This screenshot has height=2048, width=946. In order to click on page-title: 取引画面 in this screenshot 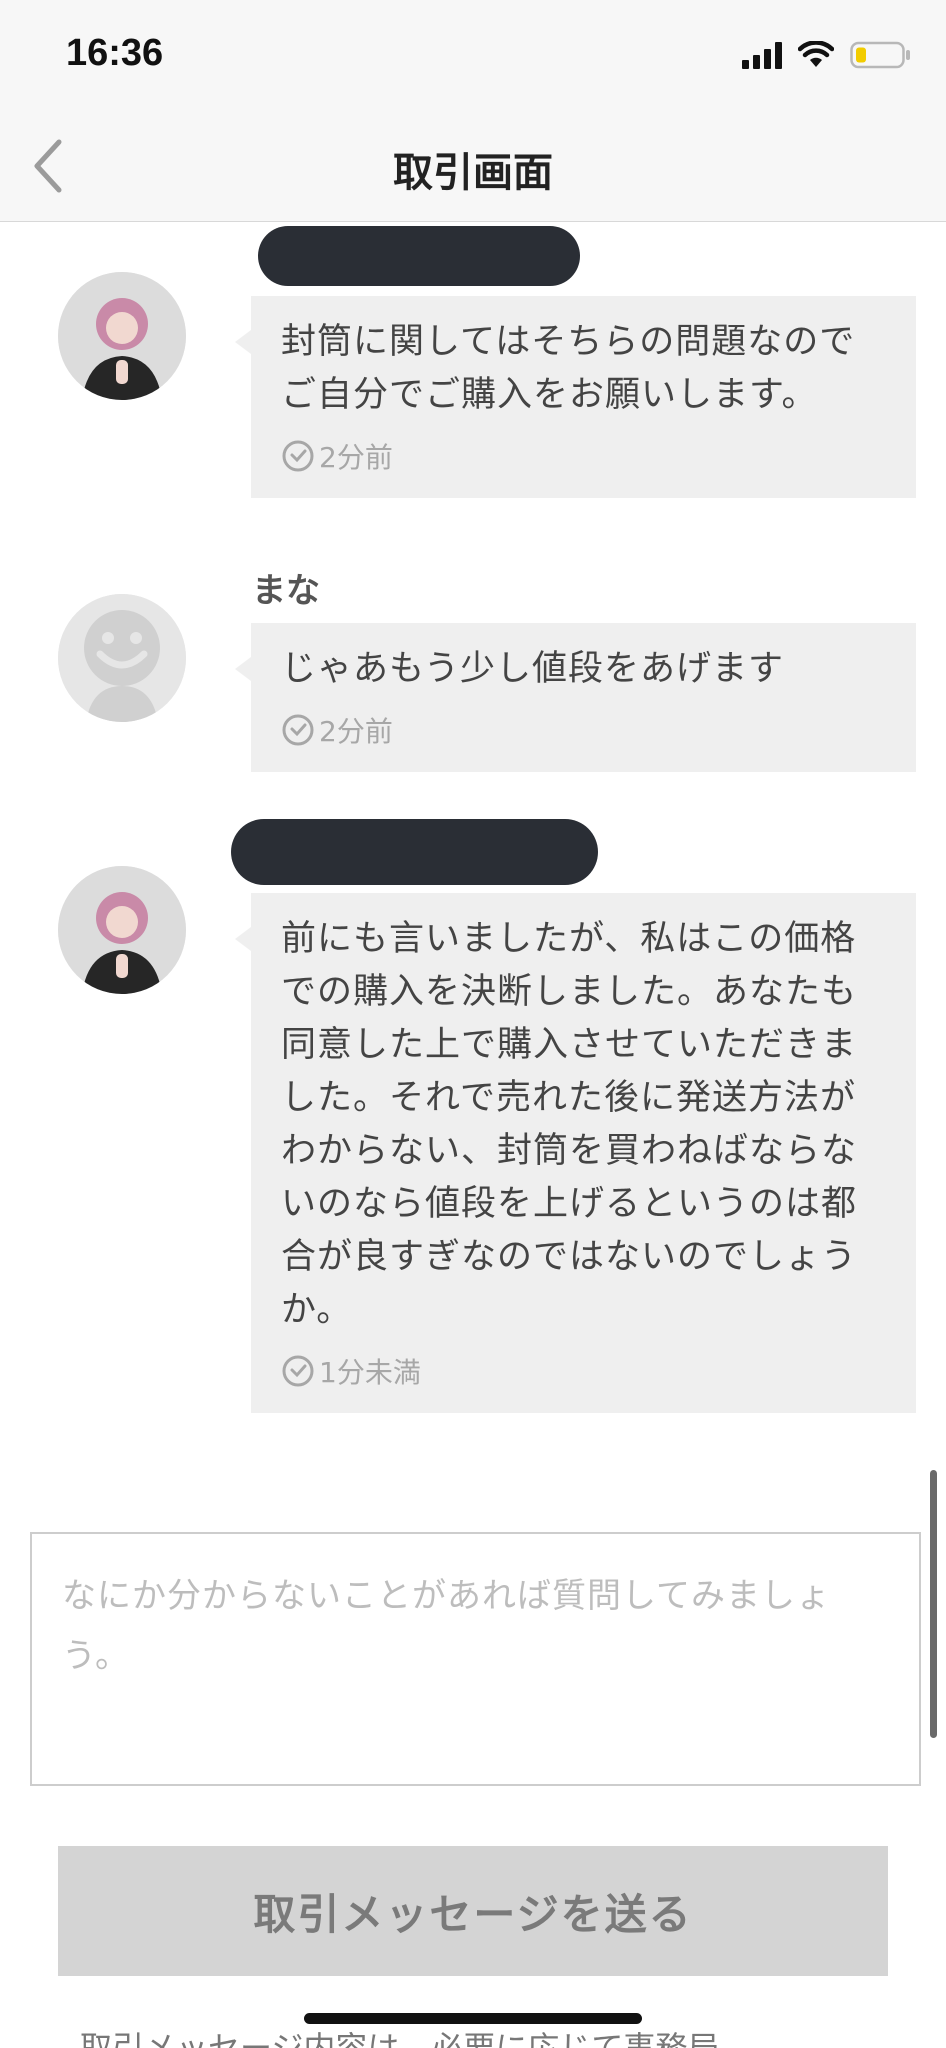, I will do `click(473, 173)`.